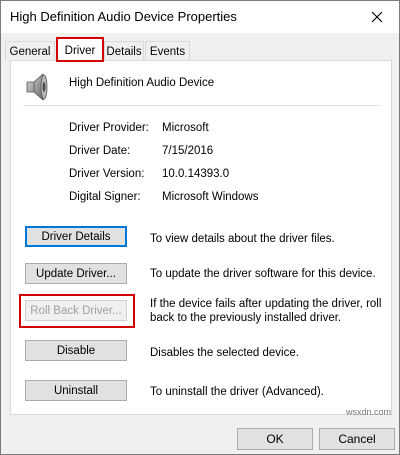 The height and width of the screenshot is (455, 400). I want to click on divider, so click(202, 105).